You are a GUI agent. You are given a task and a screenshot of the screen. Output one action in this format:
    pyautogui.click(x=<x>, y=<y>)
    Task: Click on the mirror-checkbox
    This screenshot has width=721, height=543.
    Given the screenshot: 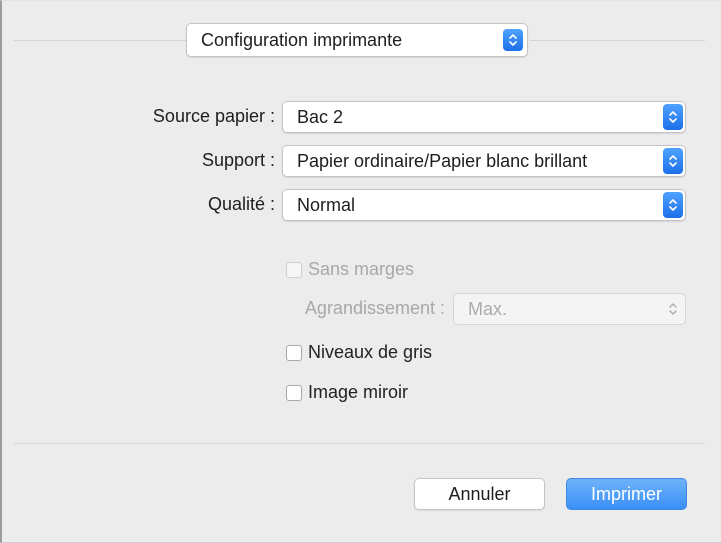 What is the action you would take?
    pyautogui.click(x=294, y=392)
    